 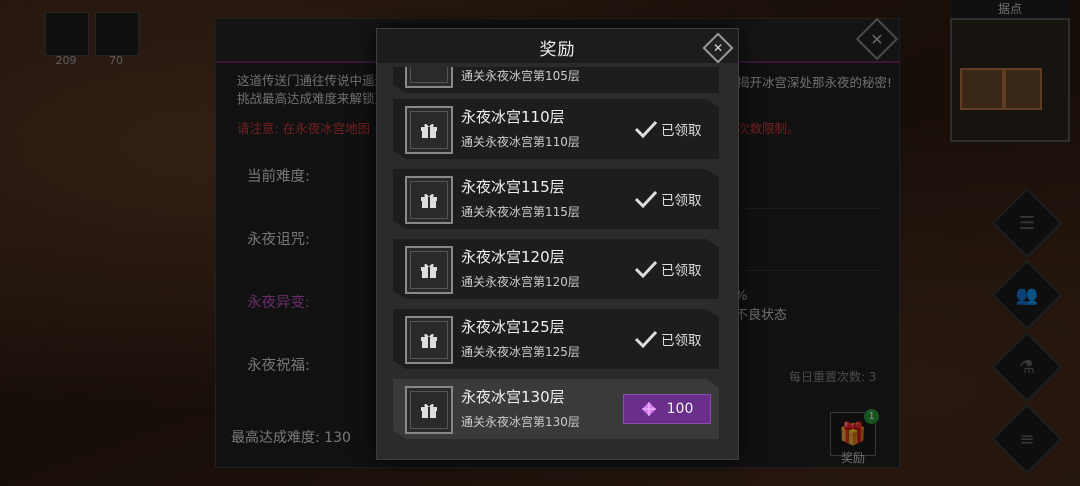 What do you see at coordinates (648, 409) in the screenshot?
I see `gem-icon` at bounding box center [648, 409].